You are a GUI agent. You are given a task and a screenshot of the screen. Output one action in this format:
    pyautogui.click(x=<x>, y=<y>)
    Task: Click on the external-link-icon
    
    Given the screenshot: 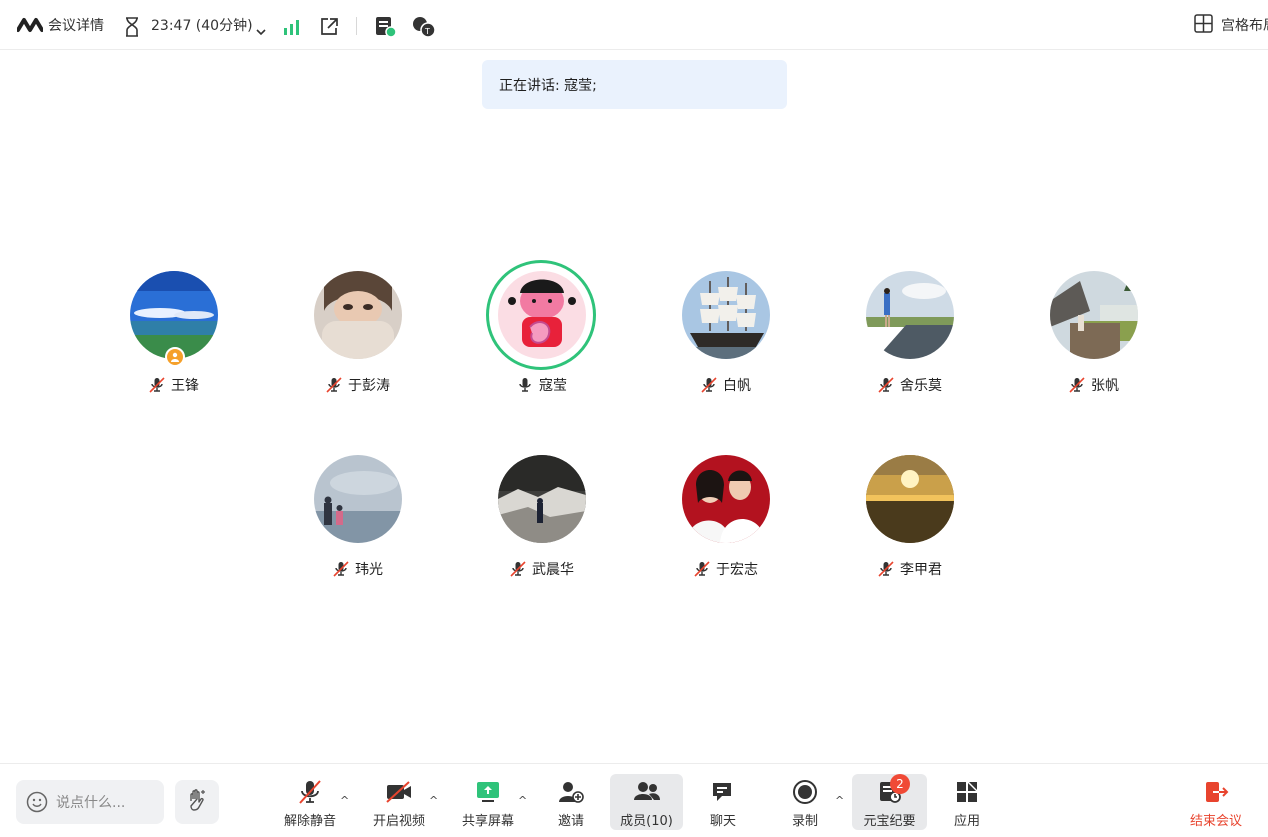 What is the action you would take?
    pyautogui.click(x=329, y=29)
    